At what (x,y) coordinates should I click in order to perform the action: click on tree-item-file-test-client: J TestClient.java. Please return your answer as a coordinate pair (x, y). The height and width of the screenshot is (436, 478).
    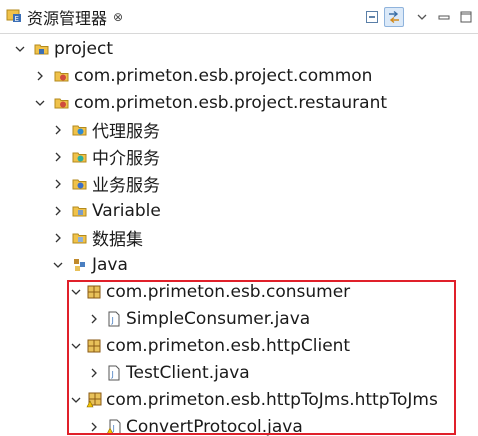
    Looking at the image, I should click on (239, 372).